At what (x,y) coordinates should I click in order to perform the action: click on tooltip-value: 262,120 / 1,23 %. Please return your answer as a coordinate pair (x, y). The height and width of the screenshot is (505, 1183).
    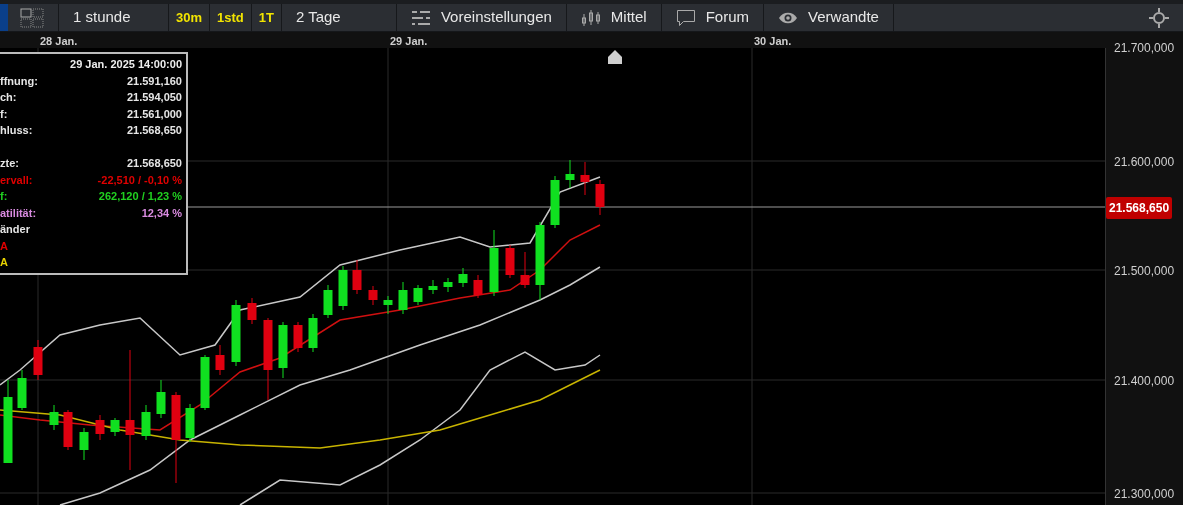
    Looking at the image, I should click on (140, 196).